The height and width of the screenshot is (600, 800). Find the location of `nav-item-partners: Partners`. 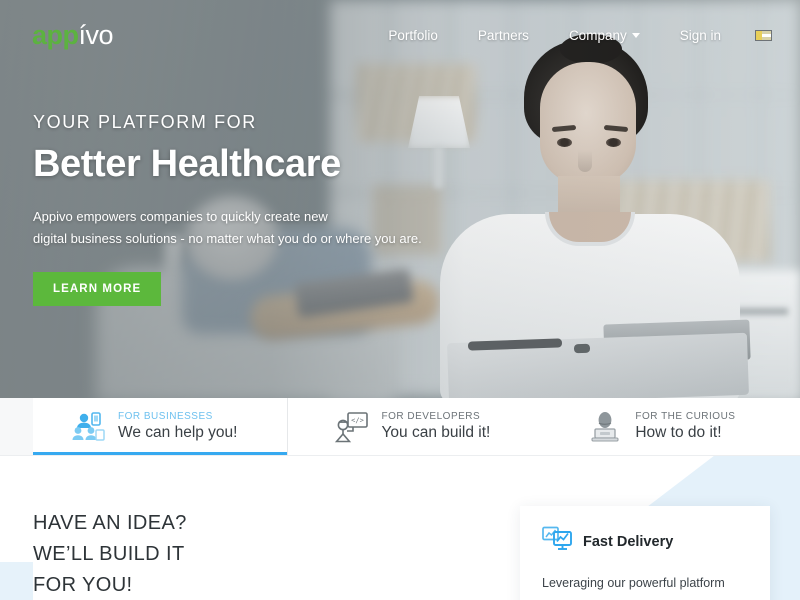

nav-item-partners: Partners is located at coordinates (503, 35).